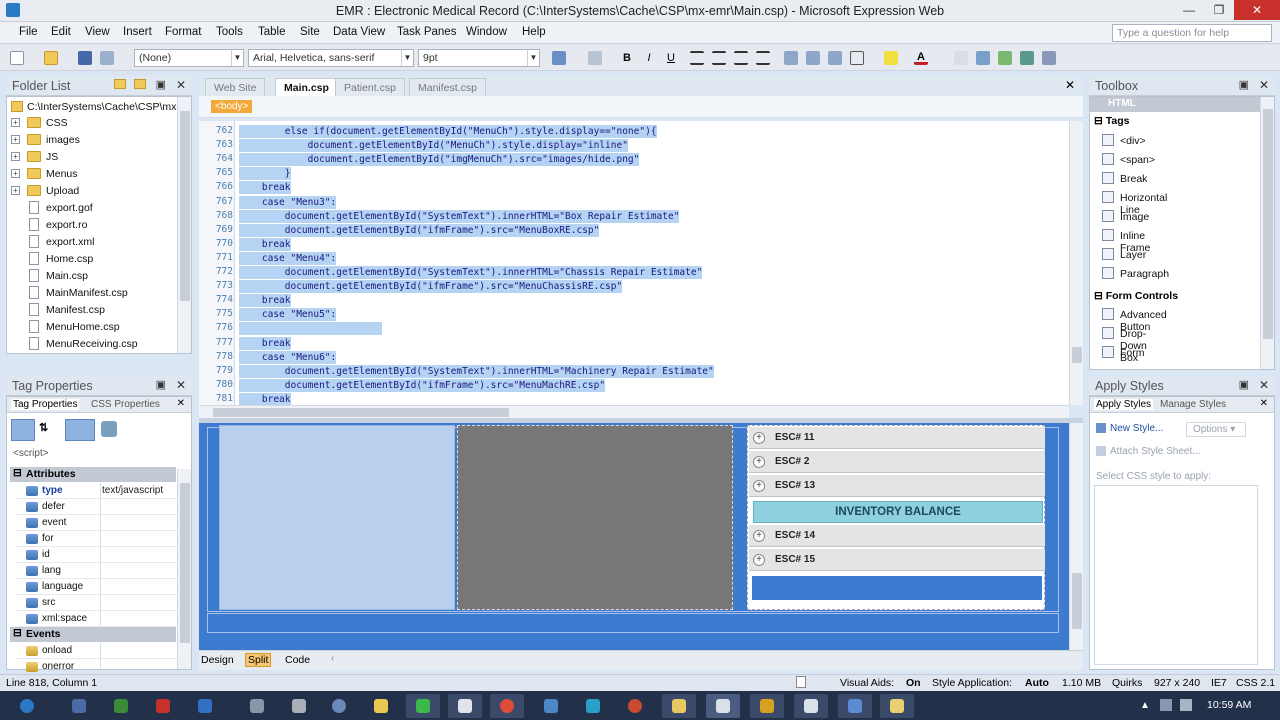  I want to click on event-row: onload, so click(98, 651).